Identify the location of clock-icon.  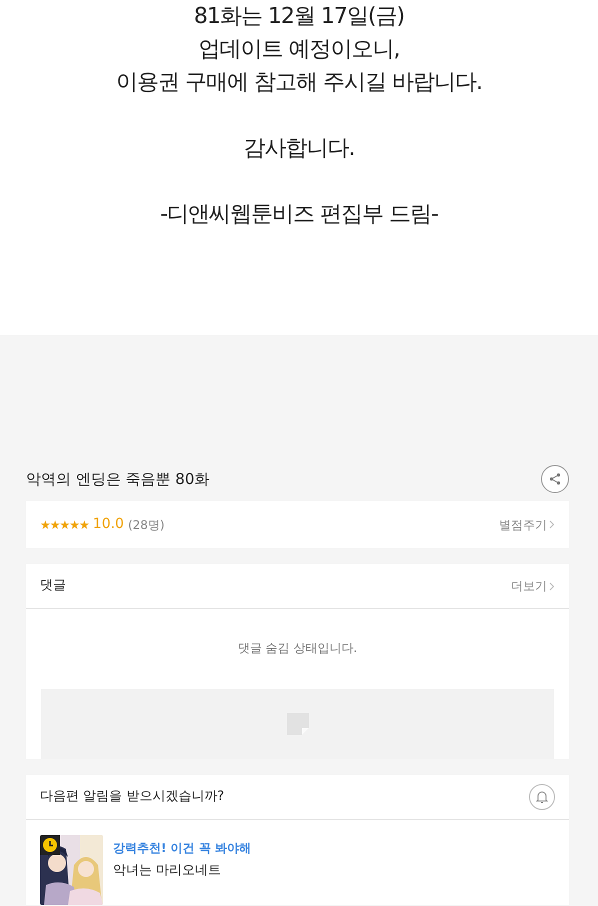
(50, 845).